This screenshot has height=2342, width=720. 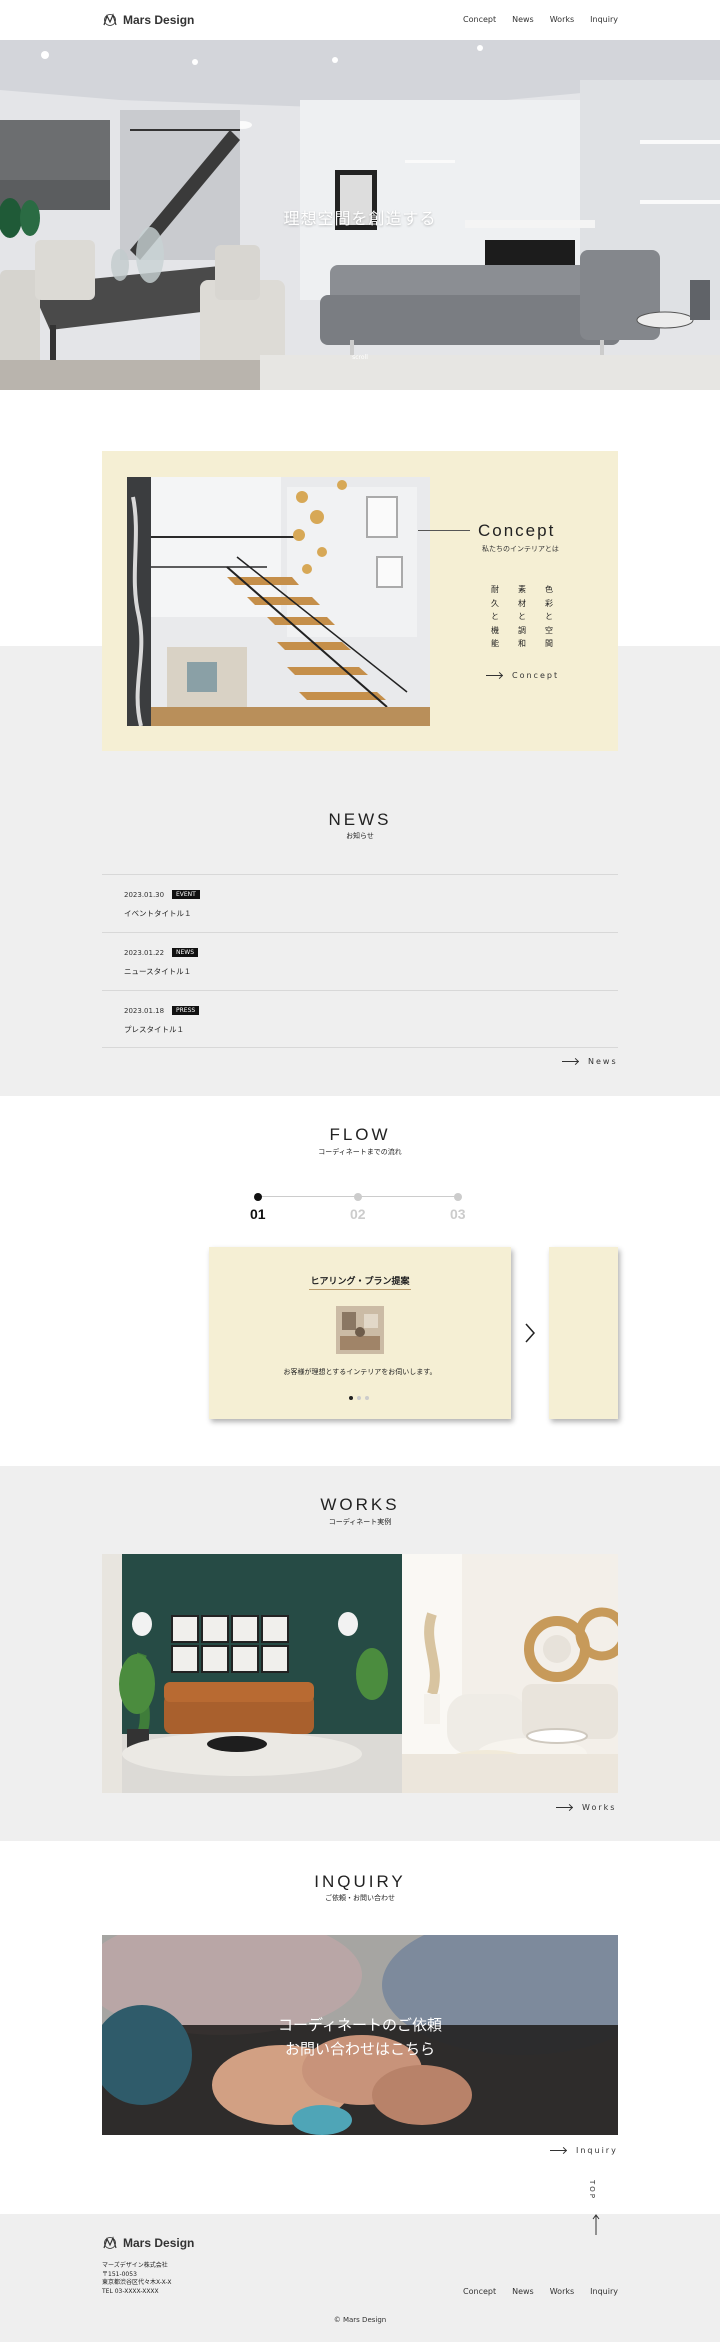 I want to click on top-label: TOP, so click(x=592, y=2190).